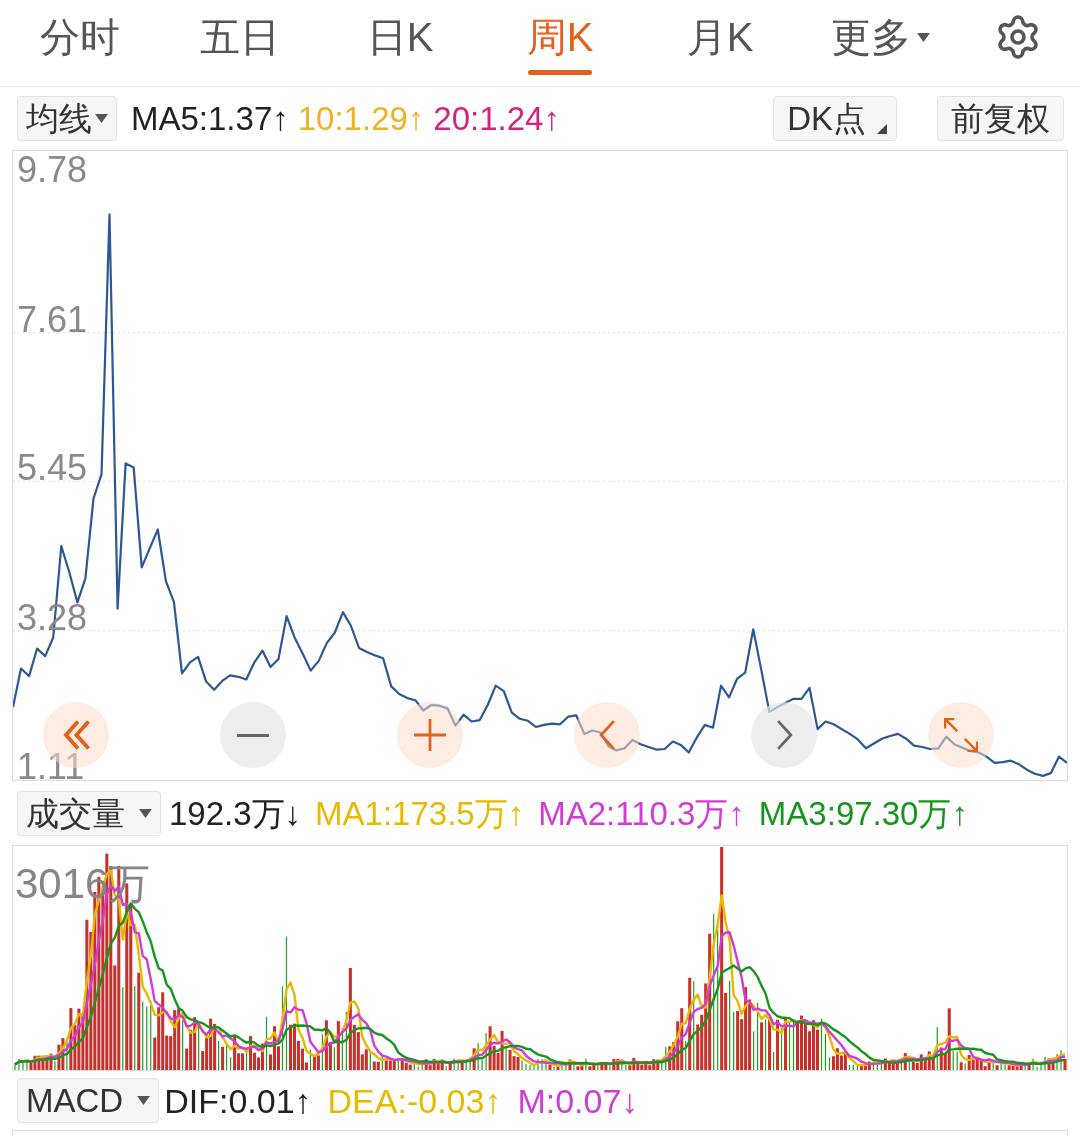  What do you see at coordinates (240, 43) in the screenshot?
I see `period-tab: 五日` at bounding box center [240, 43].